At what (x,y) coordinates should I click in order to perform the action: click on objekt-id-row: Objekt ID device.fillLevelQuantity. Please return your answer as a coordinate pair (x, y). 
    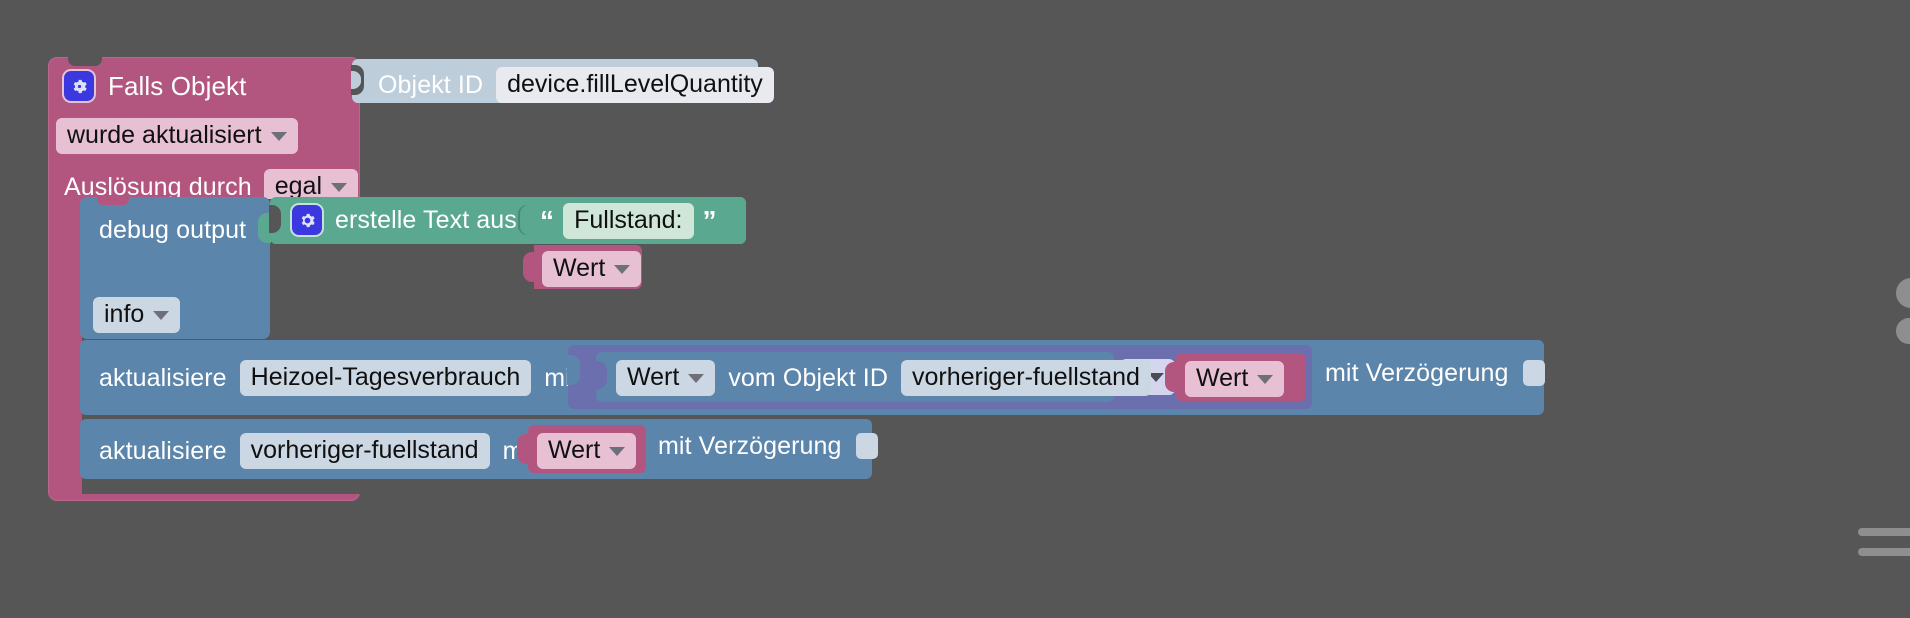
    Looking at the image, I should click on (576, 85).